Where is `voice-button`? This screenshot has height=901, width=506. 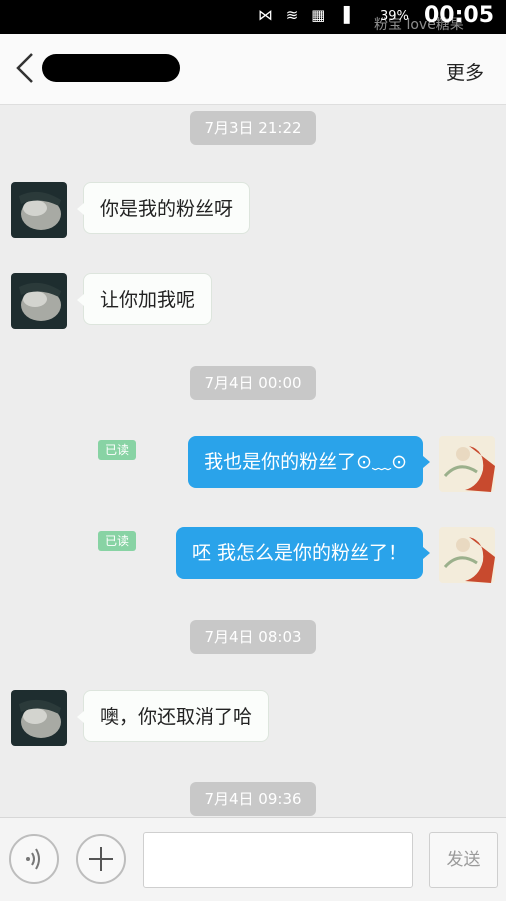
voice-button is located at coordinates (34, 859).